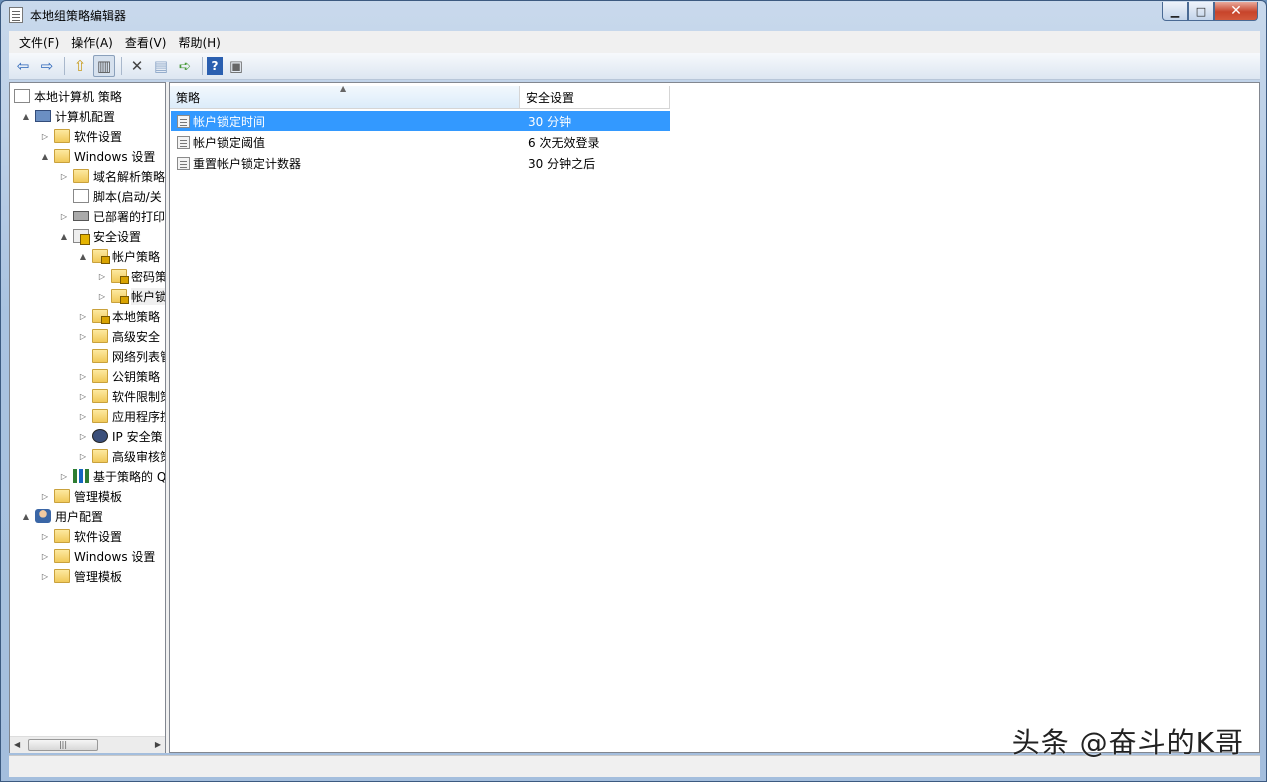 The height and width of the screenshot is (782, 1267). I want to click on menu-action: 操作(A), so click(92, 42).